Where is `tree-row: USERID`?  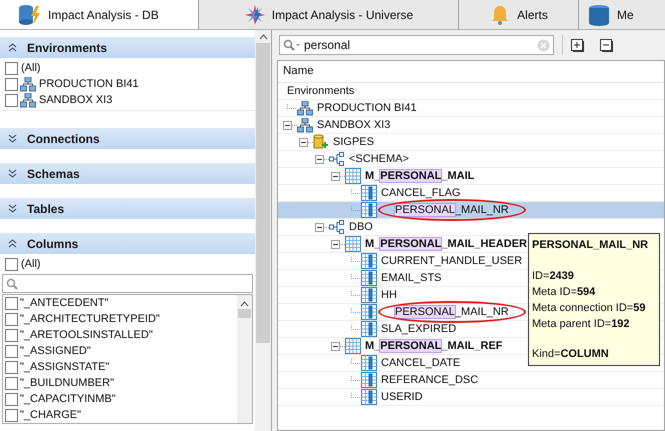
tree-row: USERID is located at coordinates (471, 397).